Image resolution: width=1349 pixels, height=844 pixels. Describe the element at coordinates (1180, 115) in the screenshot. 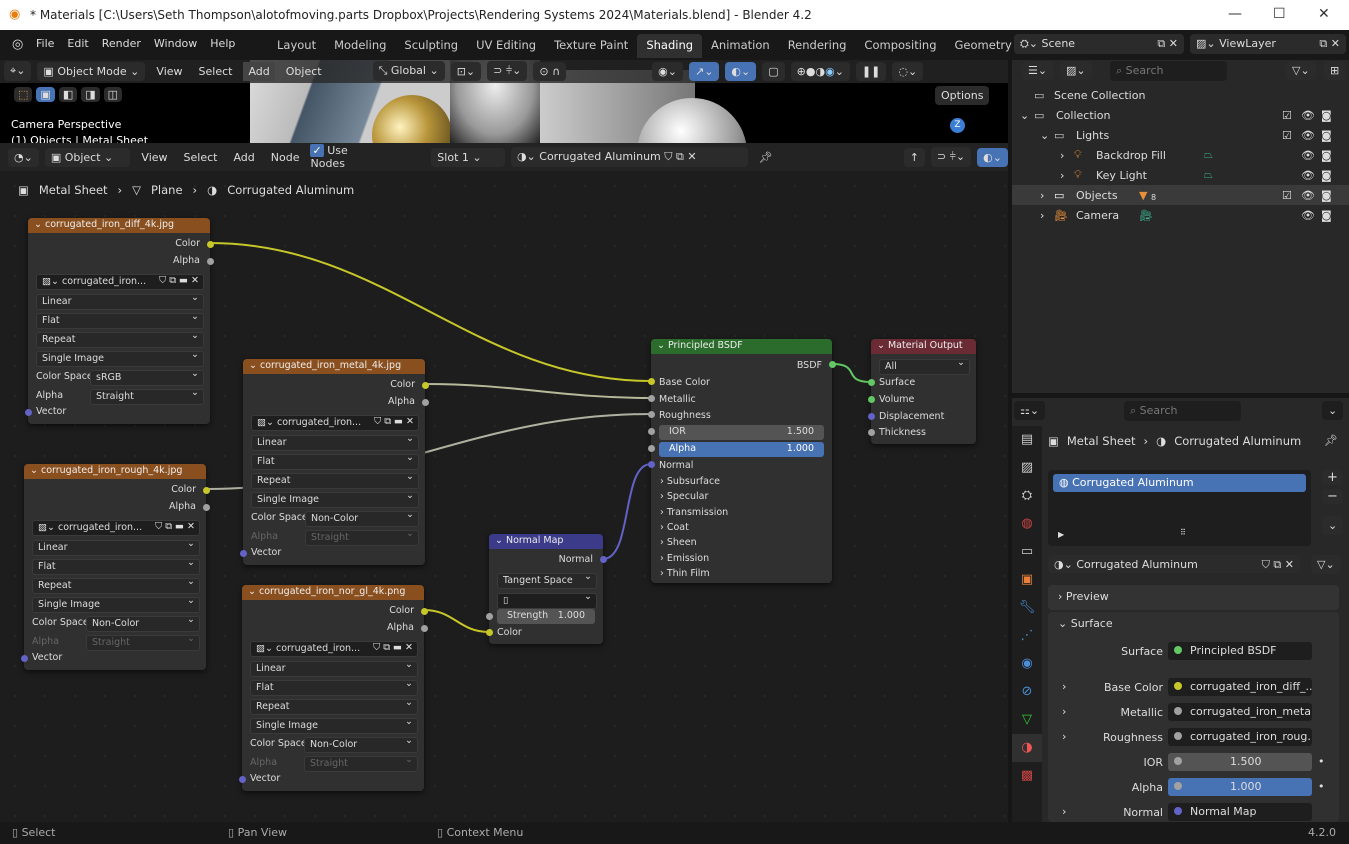

I see `outliner-row-collection: ⌄ ▭ Collection ☑ 👁︎ ◙` at that location.